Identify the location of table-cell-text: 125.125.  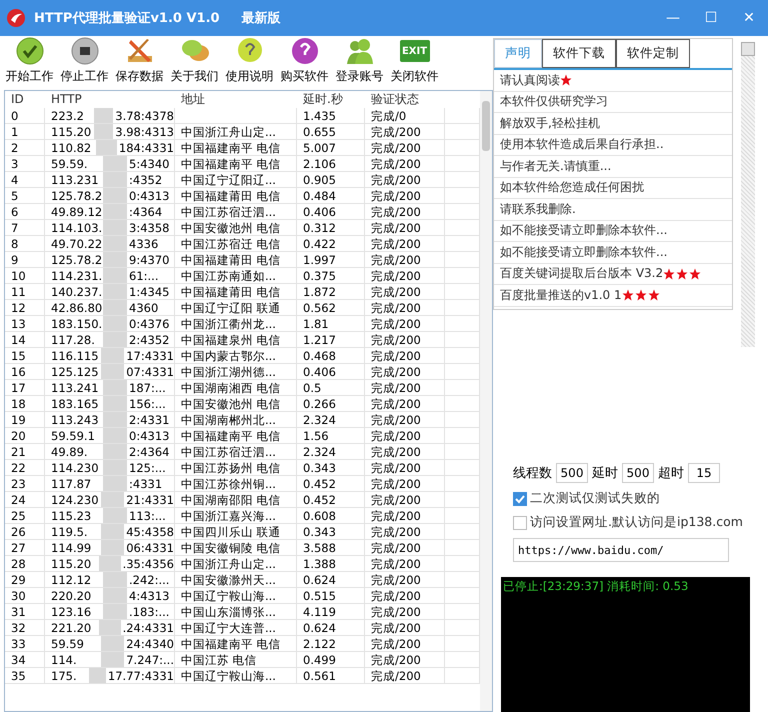
(75, 372).